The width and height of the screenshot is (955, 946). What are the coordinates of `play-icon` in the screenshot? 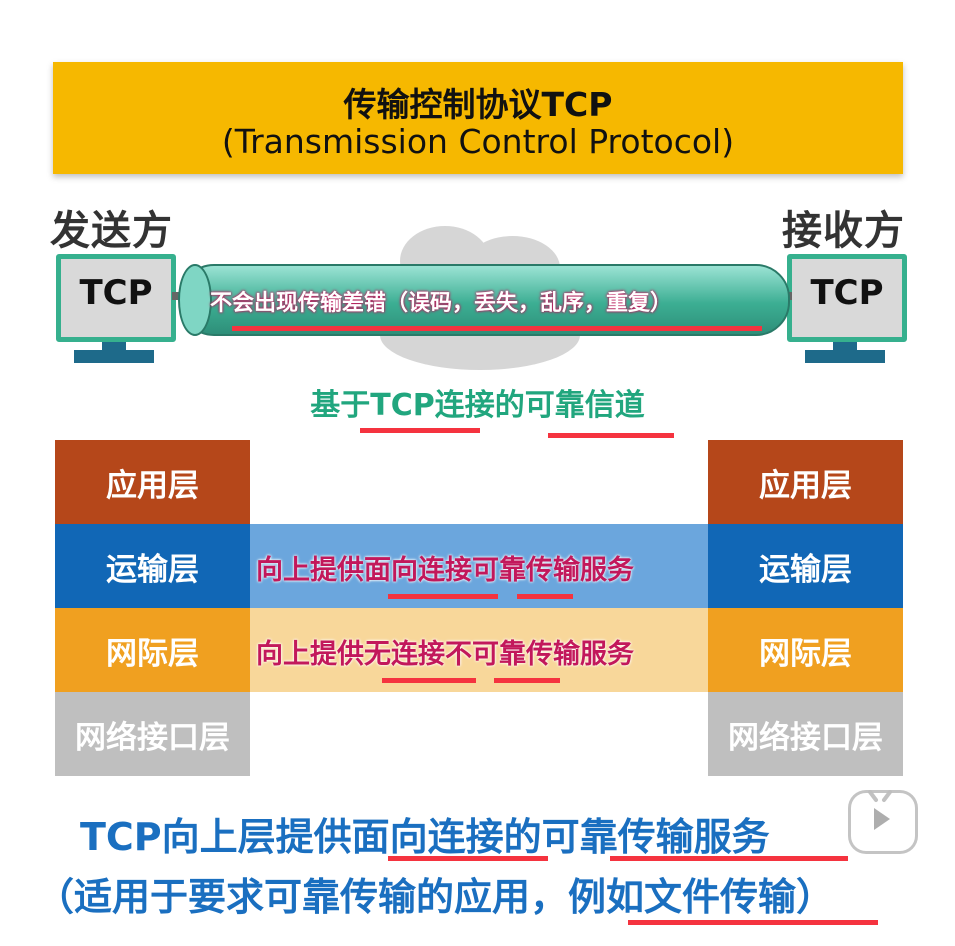 It's located at (883, 822).